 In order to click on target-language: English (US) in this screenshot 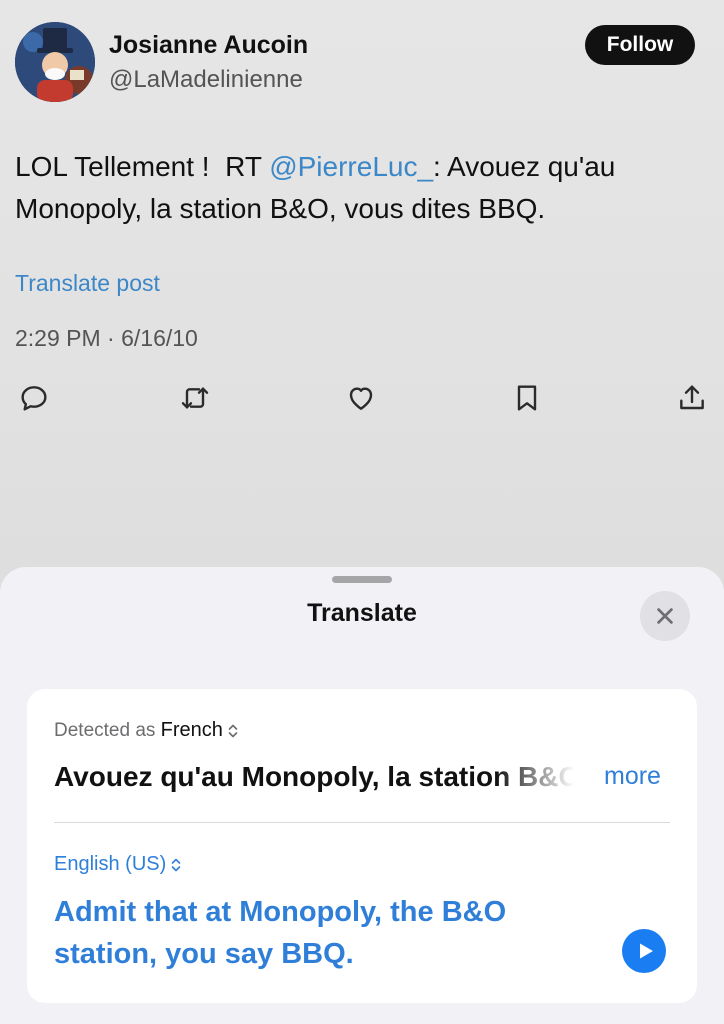, I will do `click(110, 864)`.